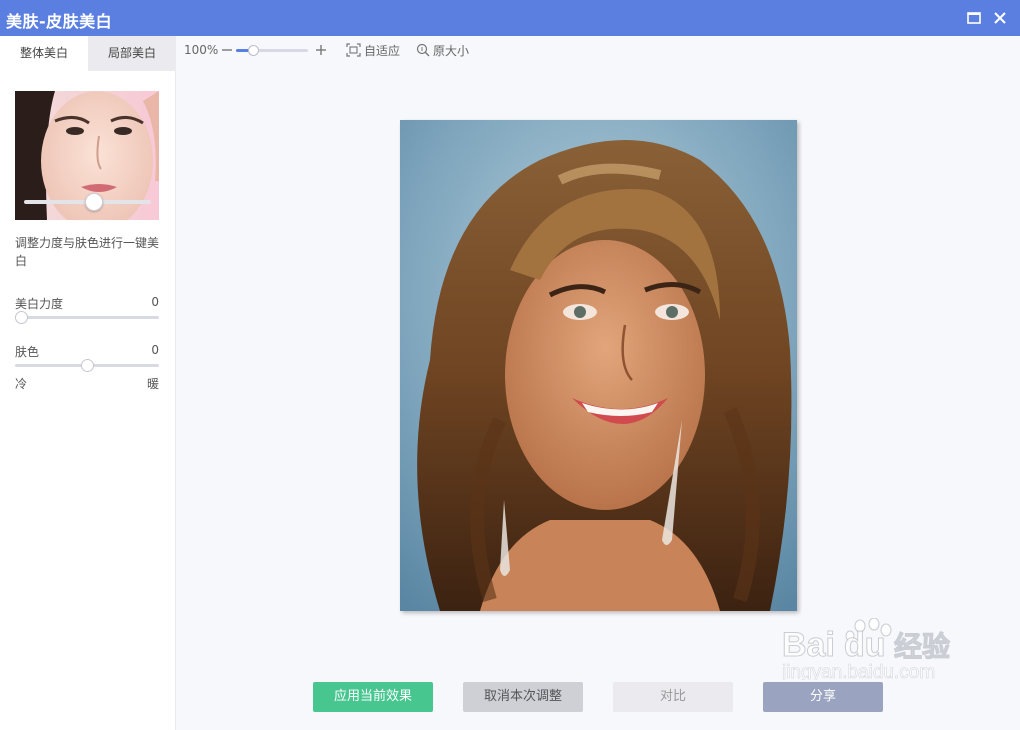  Describe the element at coordinates (87, 317) in the screenshot. I see `whitening-strength-track` at that location.